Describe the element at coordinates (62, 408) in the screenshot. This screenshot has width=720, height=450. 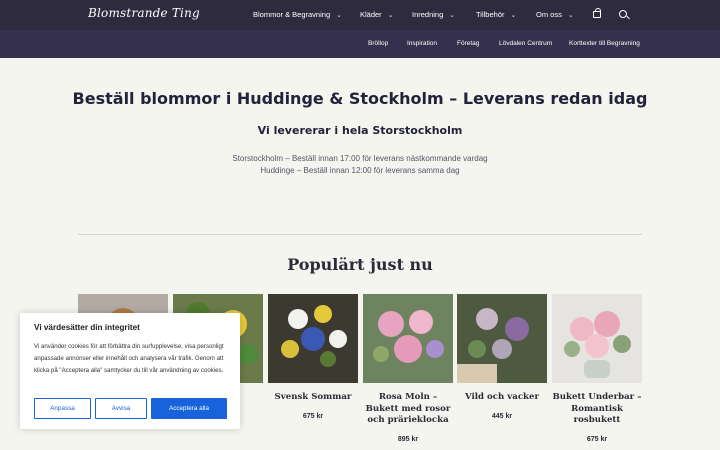
I see `customize-button: Anpassa` at that location.